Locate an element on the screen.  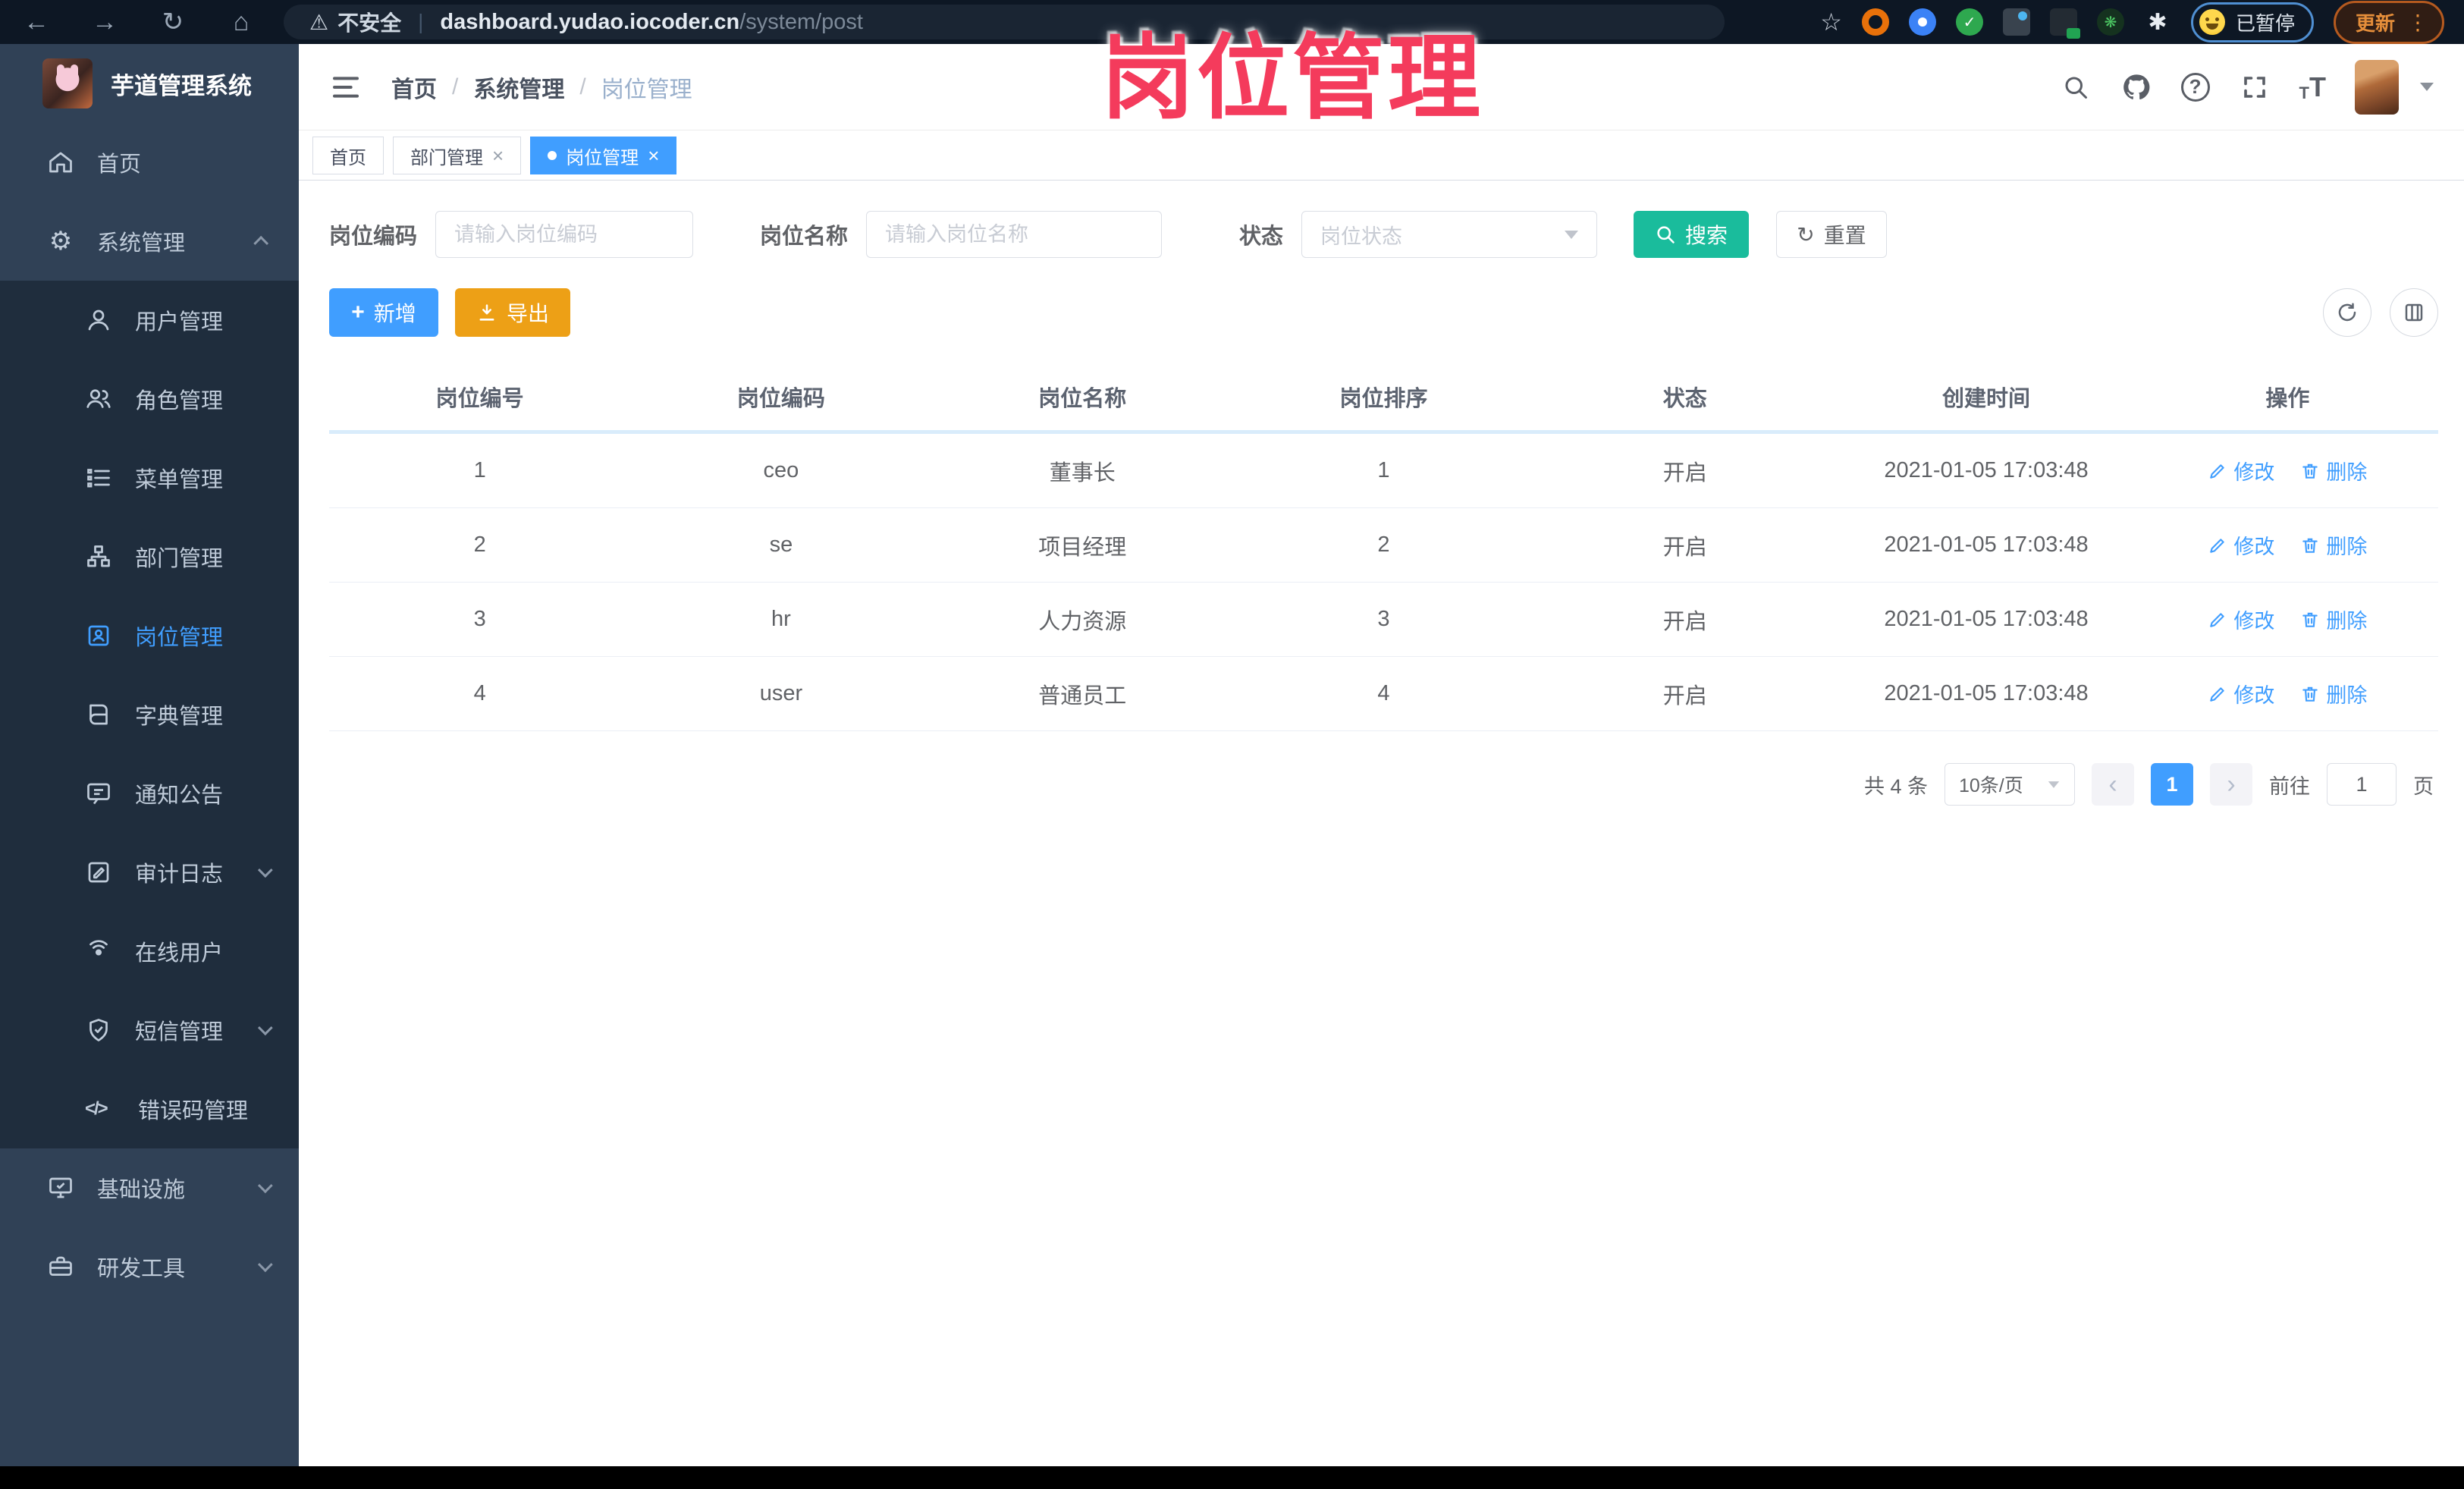
reset-button: ↻ 重置 is located at coordinates (1832, 234).